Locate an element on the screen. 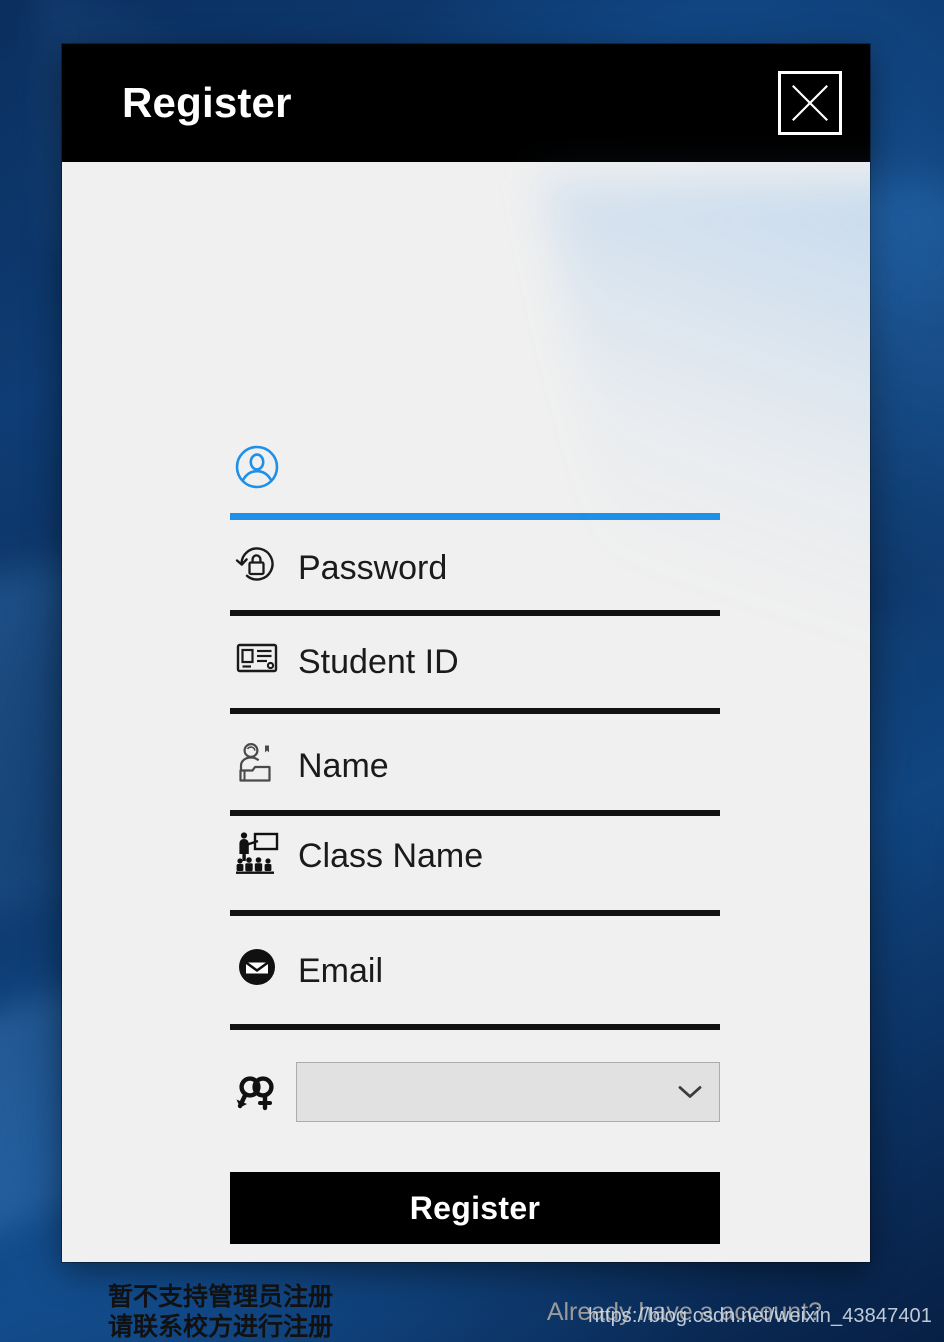 The image size is (944, 1342). gender-select is located at coordinates (508, 1092).